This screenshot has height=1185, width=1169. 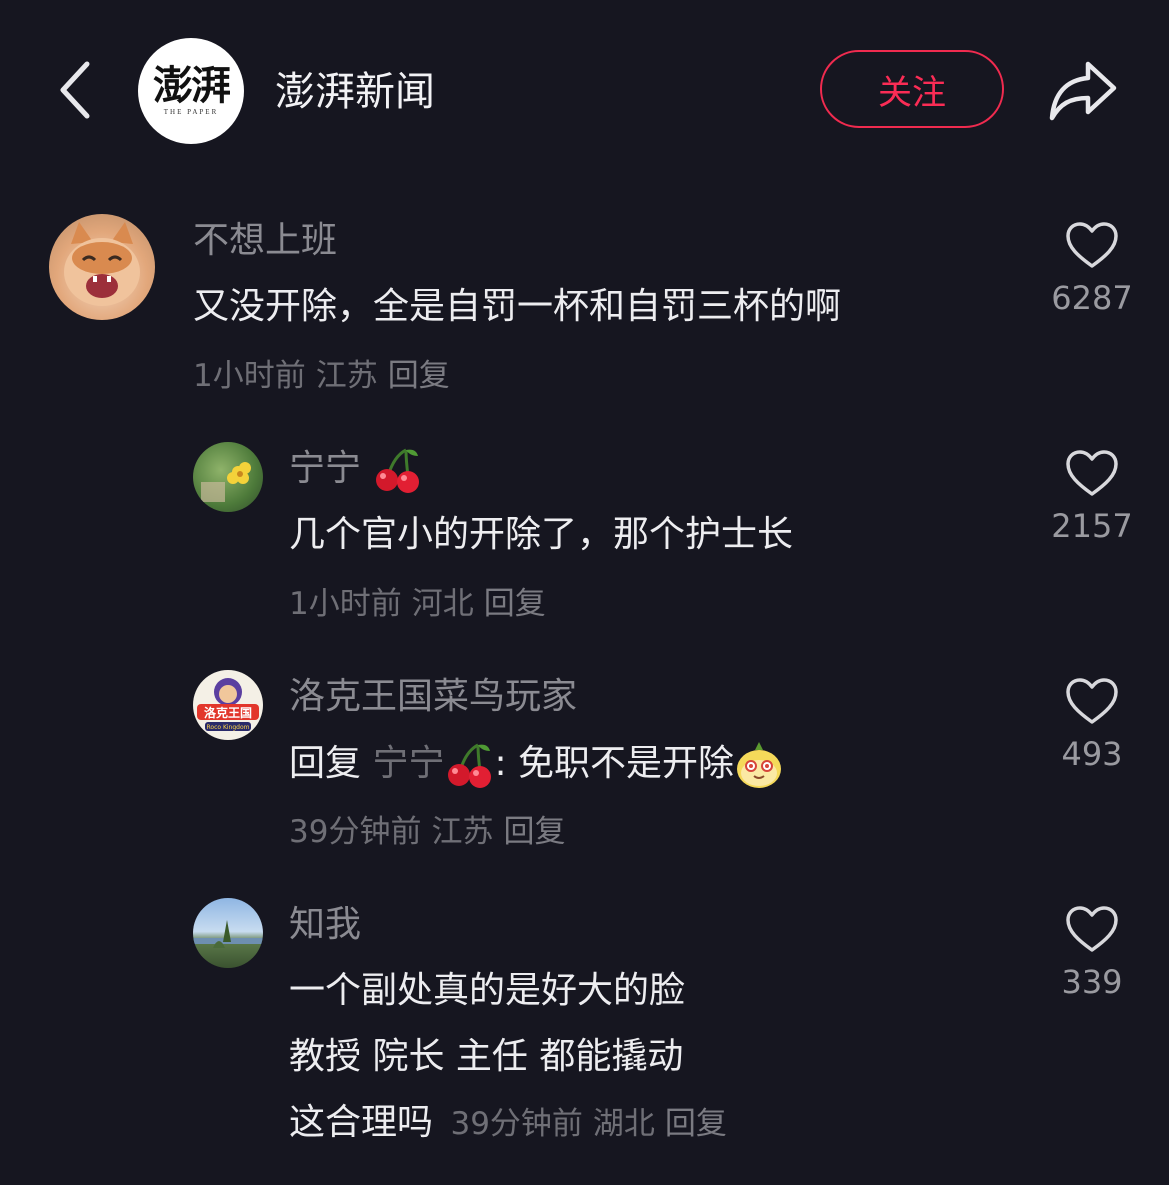 What do you see at coordinates (1092, 982) in the screenshot?
I see `like-count: 339` at bounding box center [1092, 982].